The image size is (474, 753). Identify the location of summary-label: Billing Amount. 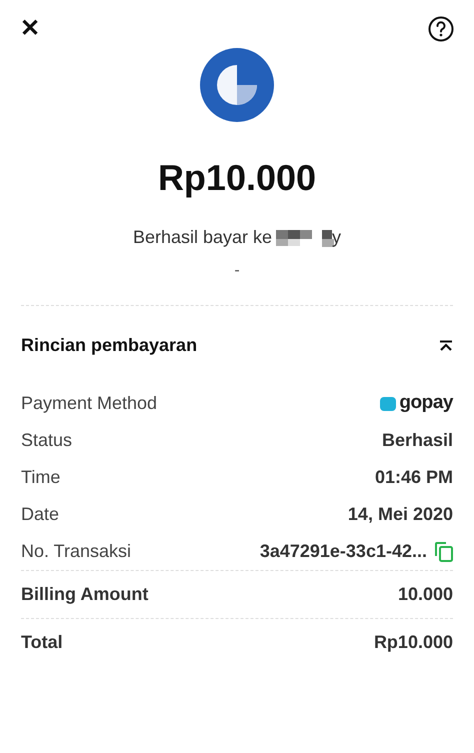
(84, 594).